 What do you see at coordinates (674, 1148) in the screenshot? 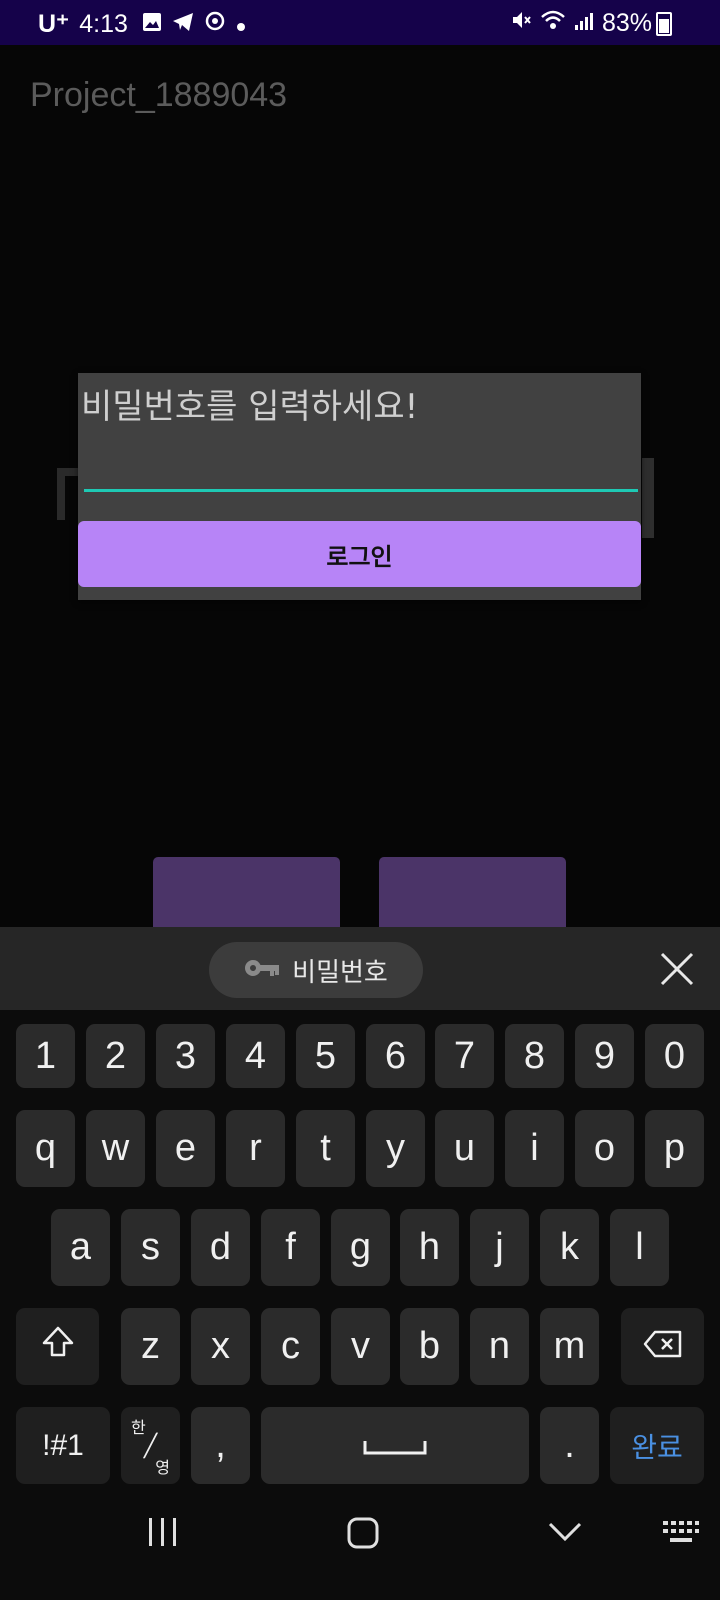
I see `key-p: p` at bounding box center [674, 1148].